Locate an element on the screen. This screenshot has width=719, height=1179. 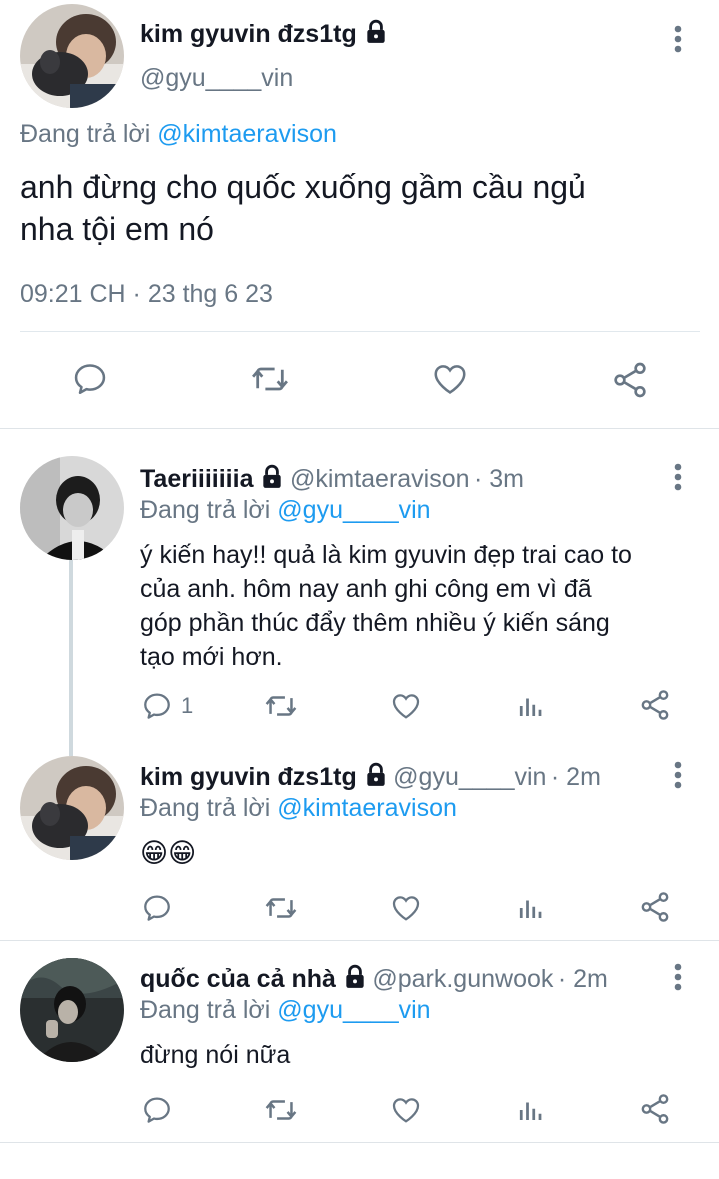
thread-connector is located at coordinates (71, 658).